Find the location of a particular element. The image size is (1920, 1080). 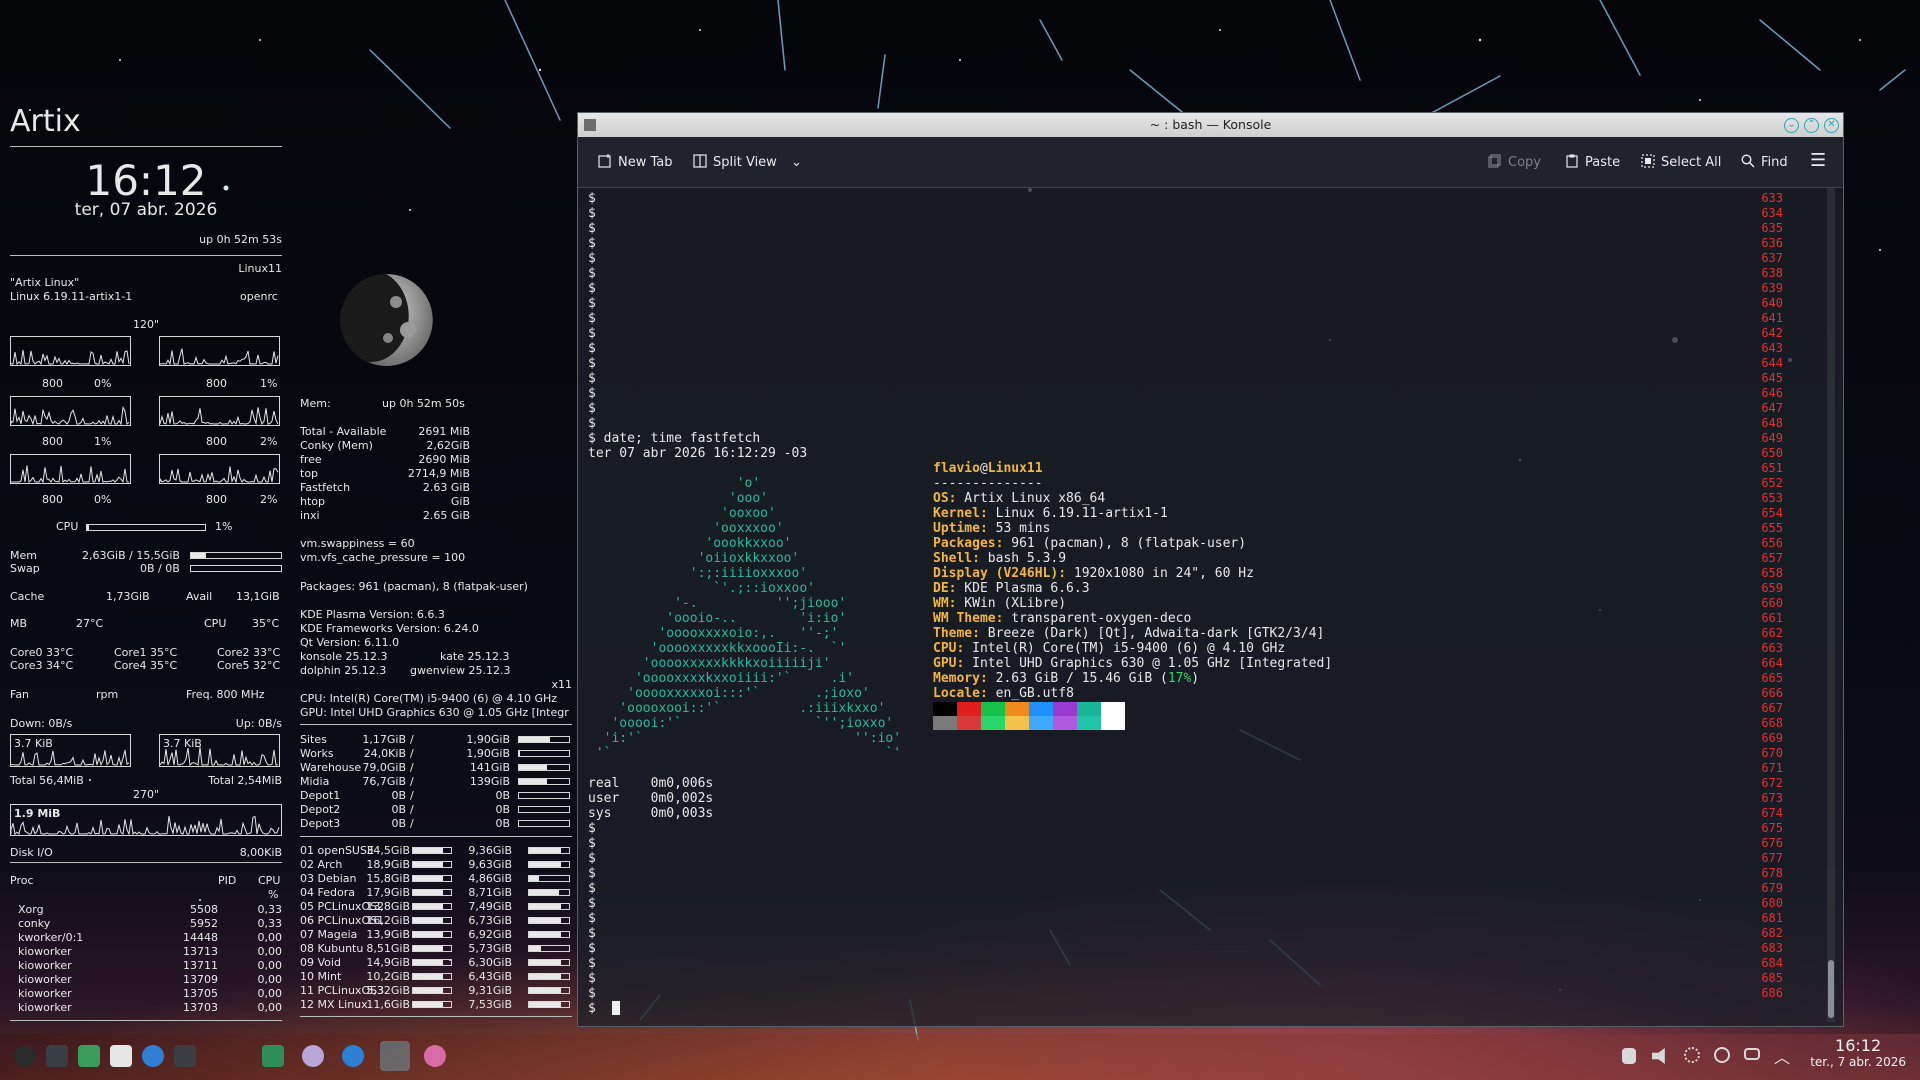

find-button: Find is located at coordinates (1764, 162).